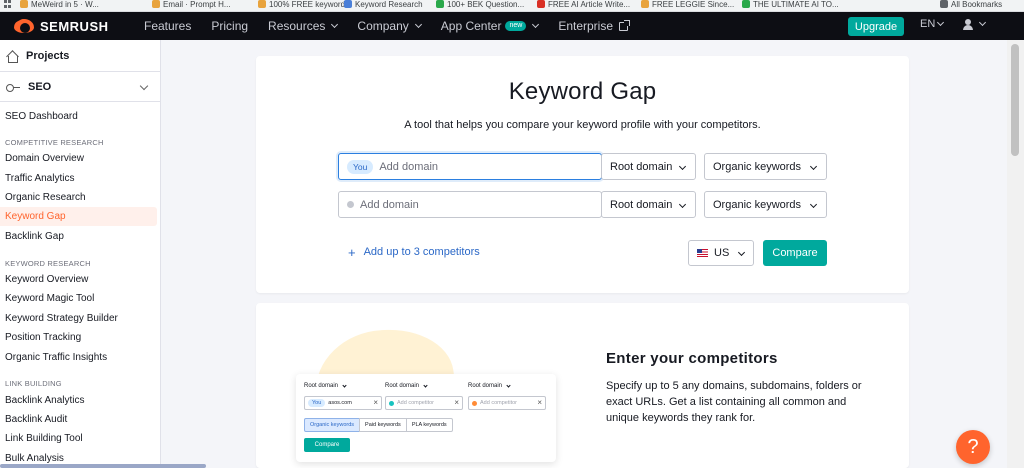 The height and width of the screenshot is (468, 1024). What do you see at coordinates (1015, 100) in the screenshot?
I see `scrollbar-thumb` at bounding box center [1015, 100].